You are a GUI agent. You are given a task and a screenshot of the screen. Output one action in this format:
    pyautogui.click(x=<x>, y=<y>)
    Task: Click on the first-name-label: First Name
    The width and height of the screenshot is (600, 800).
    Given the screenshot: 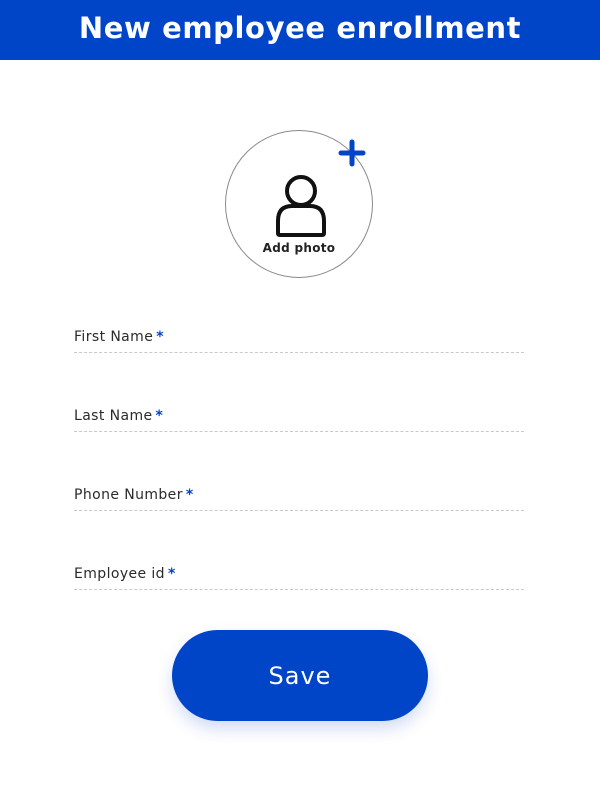 What is the action you would take?
    pyautogui.click(x=114, y=337)
    